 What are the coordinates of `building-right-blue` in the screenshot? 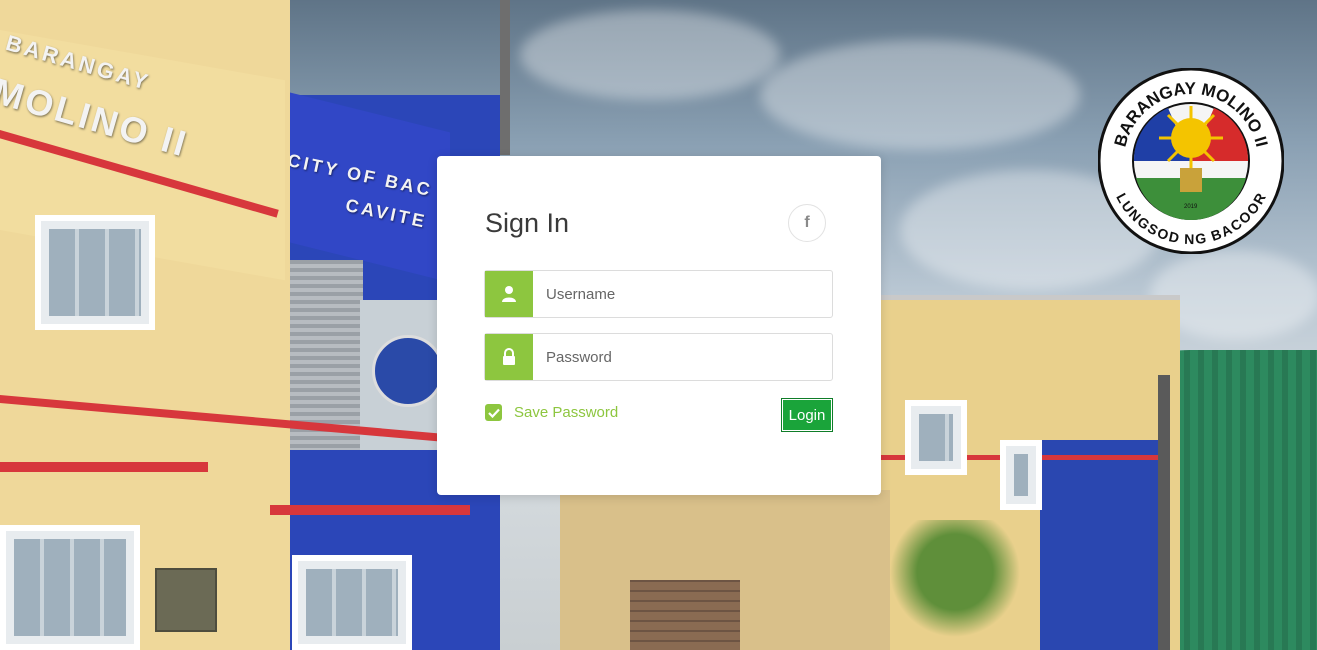 It's located at (1100, 545).